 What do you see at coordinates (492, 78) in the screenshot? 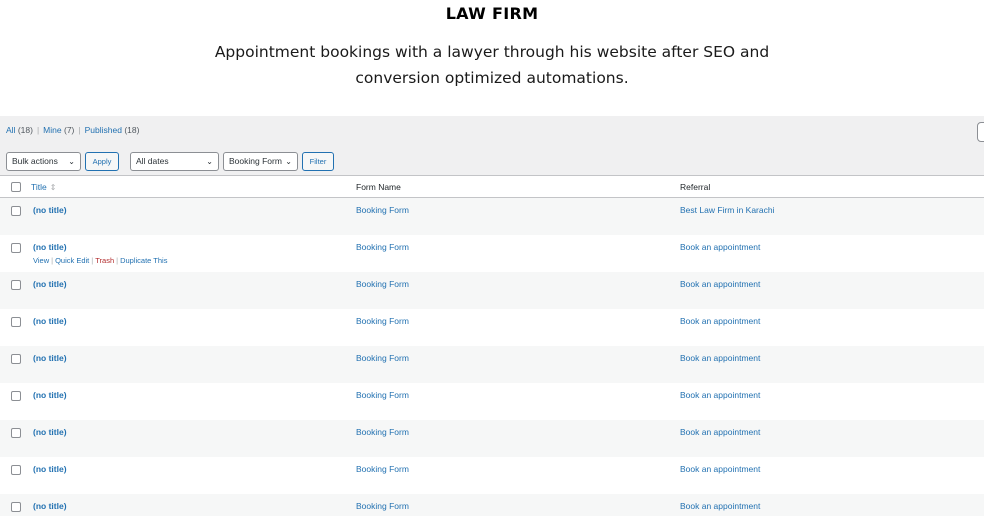
I see `subtitle-line-2: conversion optimized automations.` at bounding box center [492, 78].